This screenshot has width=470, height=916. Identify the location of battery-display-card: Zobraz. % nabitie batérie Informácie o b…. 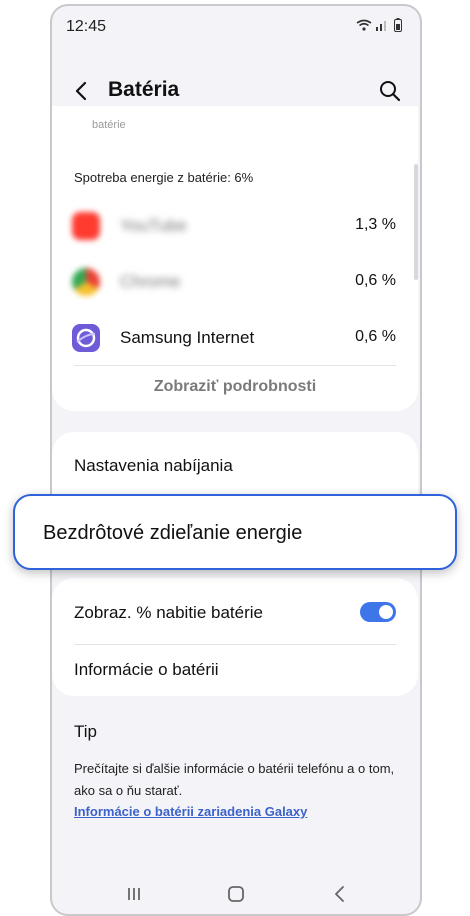
(235, 637).